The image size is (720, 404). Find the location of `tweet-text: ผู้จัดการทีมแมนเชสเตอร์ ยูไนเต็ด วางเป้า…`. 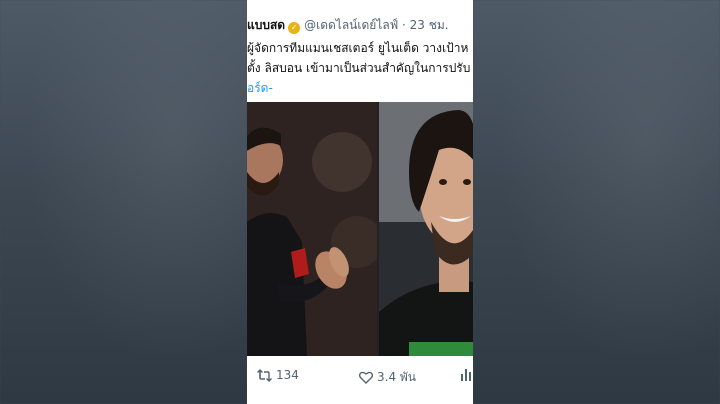

tweet-text: ผู้จัดการทีมแมนเชสเตอร์ ยูไนเต็ด วางเป้า… is located at coordinates (360, 68).